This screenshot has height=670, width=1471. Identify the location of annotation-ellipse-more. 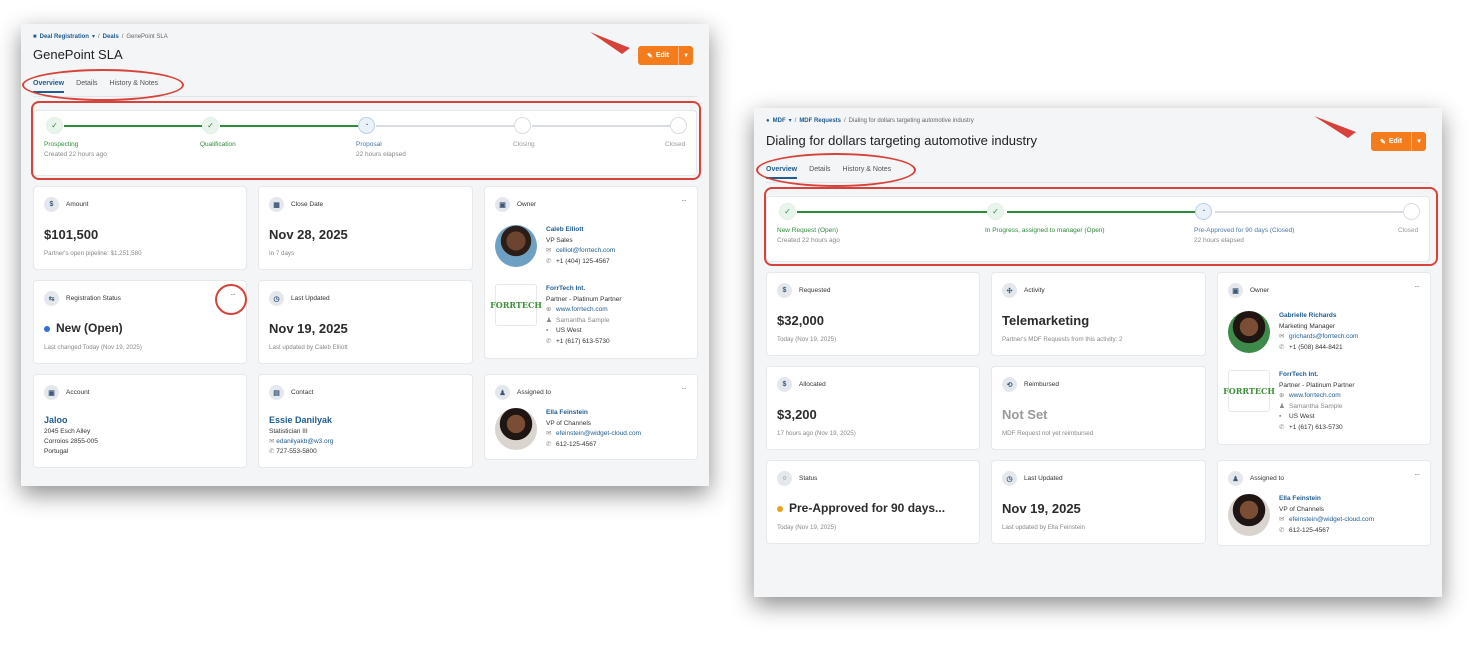
(231, 299).